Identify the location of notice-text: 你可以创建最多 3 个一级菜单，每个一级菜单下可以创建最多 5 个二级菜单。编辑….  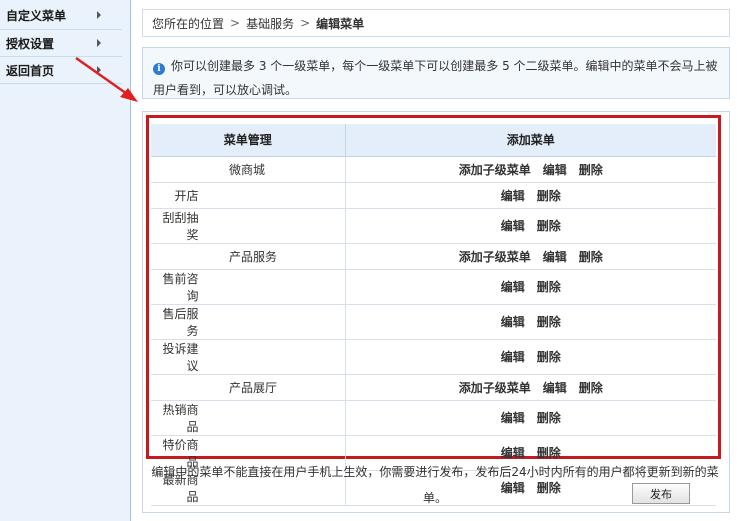
(435, 78).